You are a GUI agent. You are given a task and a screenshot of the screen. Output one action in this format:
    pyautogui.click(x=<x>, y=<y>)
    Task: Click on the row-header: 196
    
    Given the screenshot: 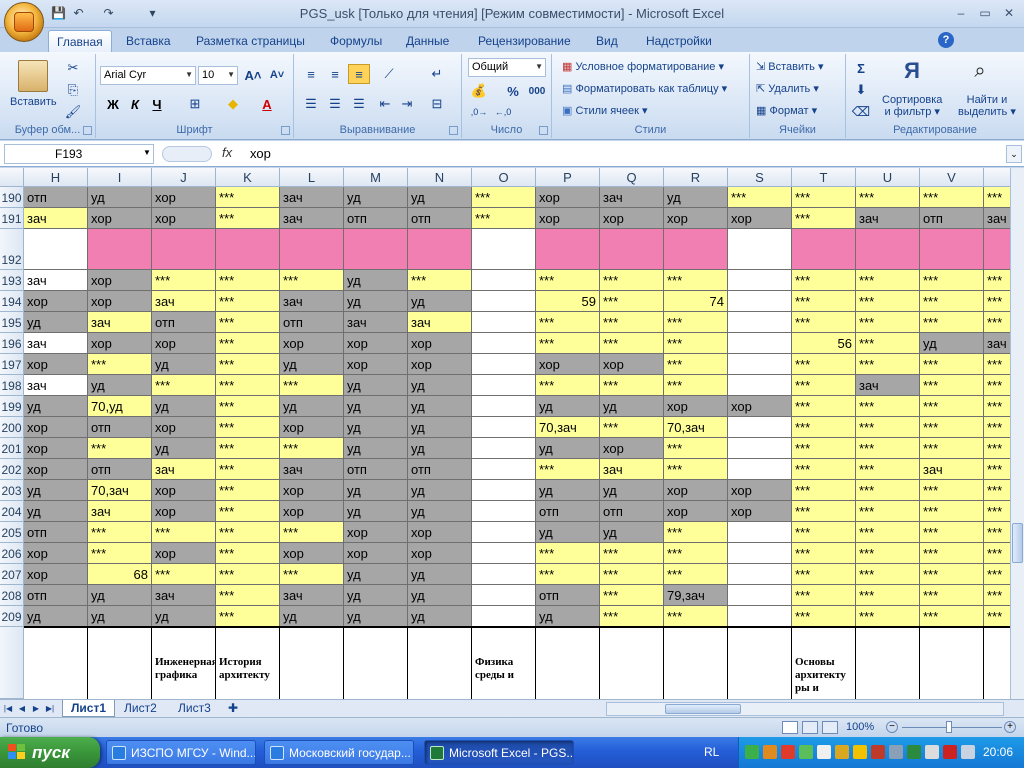 What is the action you would take?
    pyautogui.click(x=12, y=343)
    